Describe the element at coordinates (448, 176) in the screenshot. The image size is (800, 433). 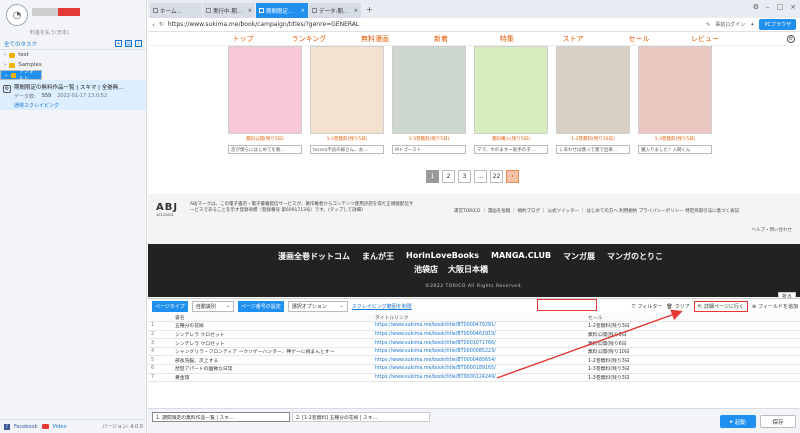
I see `page-button: 2` at that location.